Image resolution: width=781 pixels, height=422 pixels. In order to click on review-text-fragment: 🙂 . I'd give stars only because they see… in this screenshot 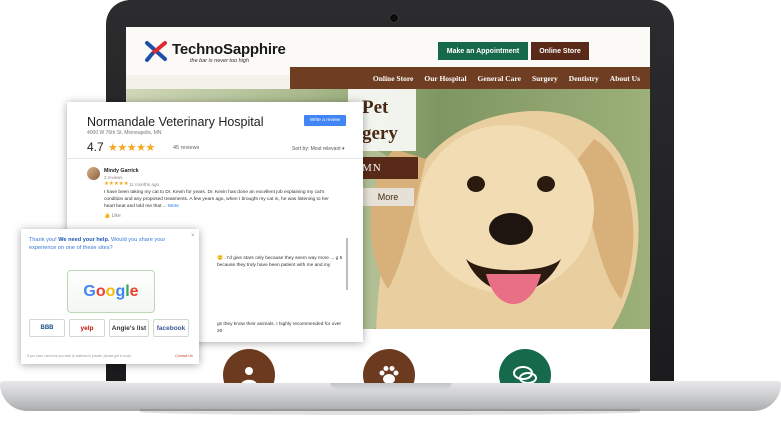, I will do `click(280, 262)`.